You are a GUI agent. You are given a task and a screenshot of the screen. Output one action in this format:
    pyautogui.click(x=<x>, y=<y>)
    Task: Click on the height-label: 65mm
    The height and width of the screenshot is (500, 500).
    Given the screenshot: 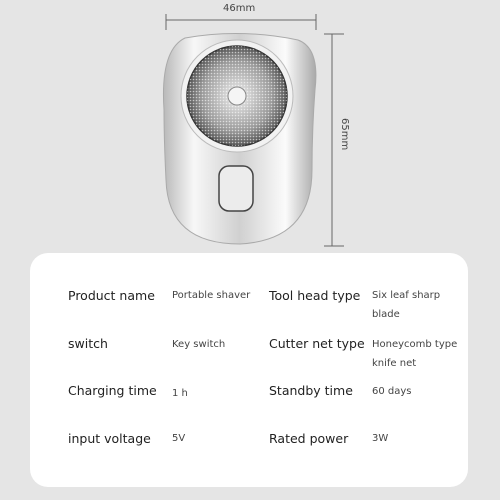 What is the action you would take?
    pyautogui.click(x=344, y=134)
    